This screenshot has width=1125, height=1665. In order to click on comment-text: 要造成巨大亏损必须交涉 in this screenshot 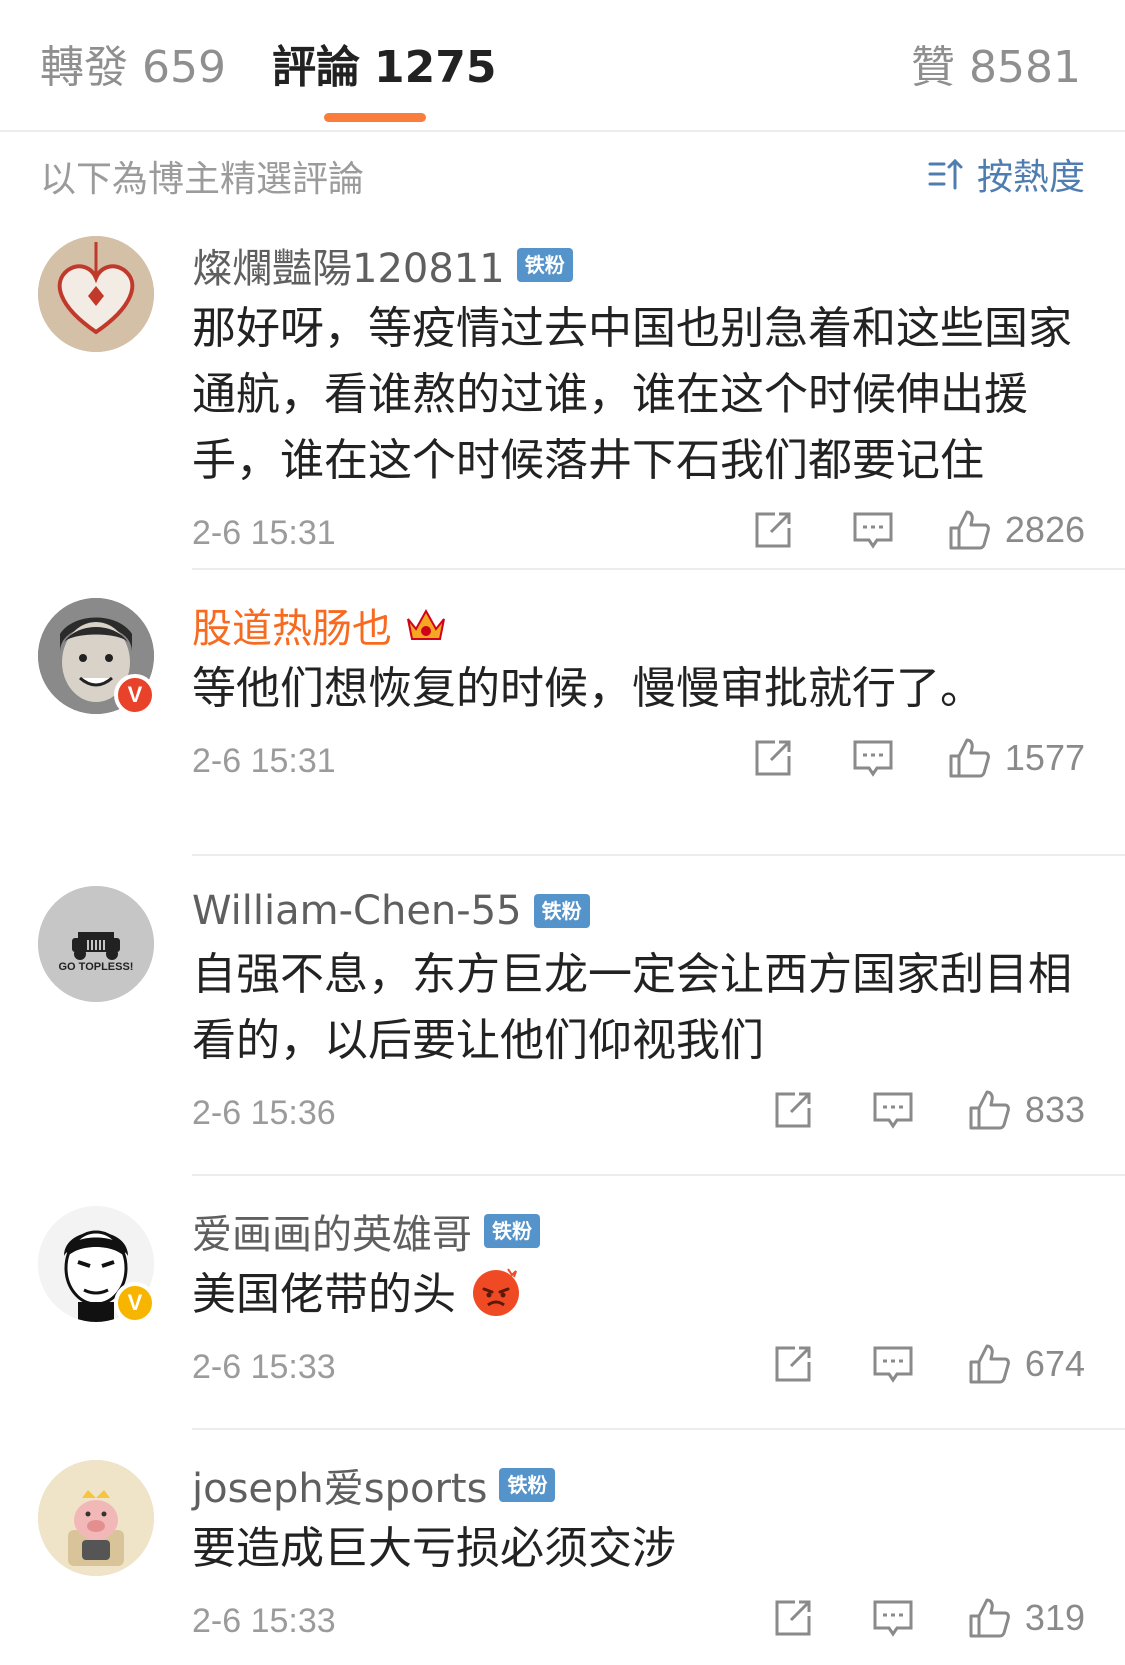, I will do `click(434, 1548)`.